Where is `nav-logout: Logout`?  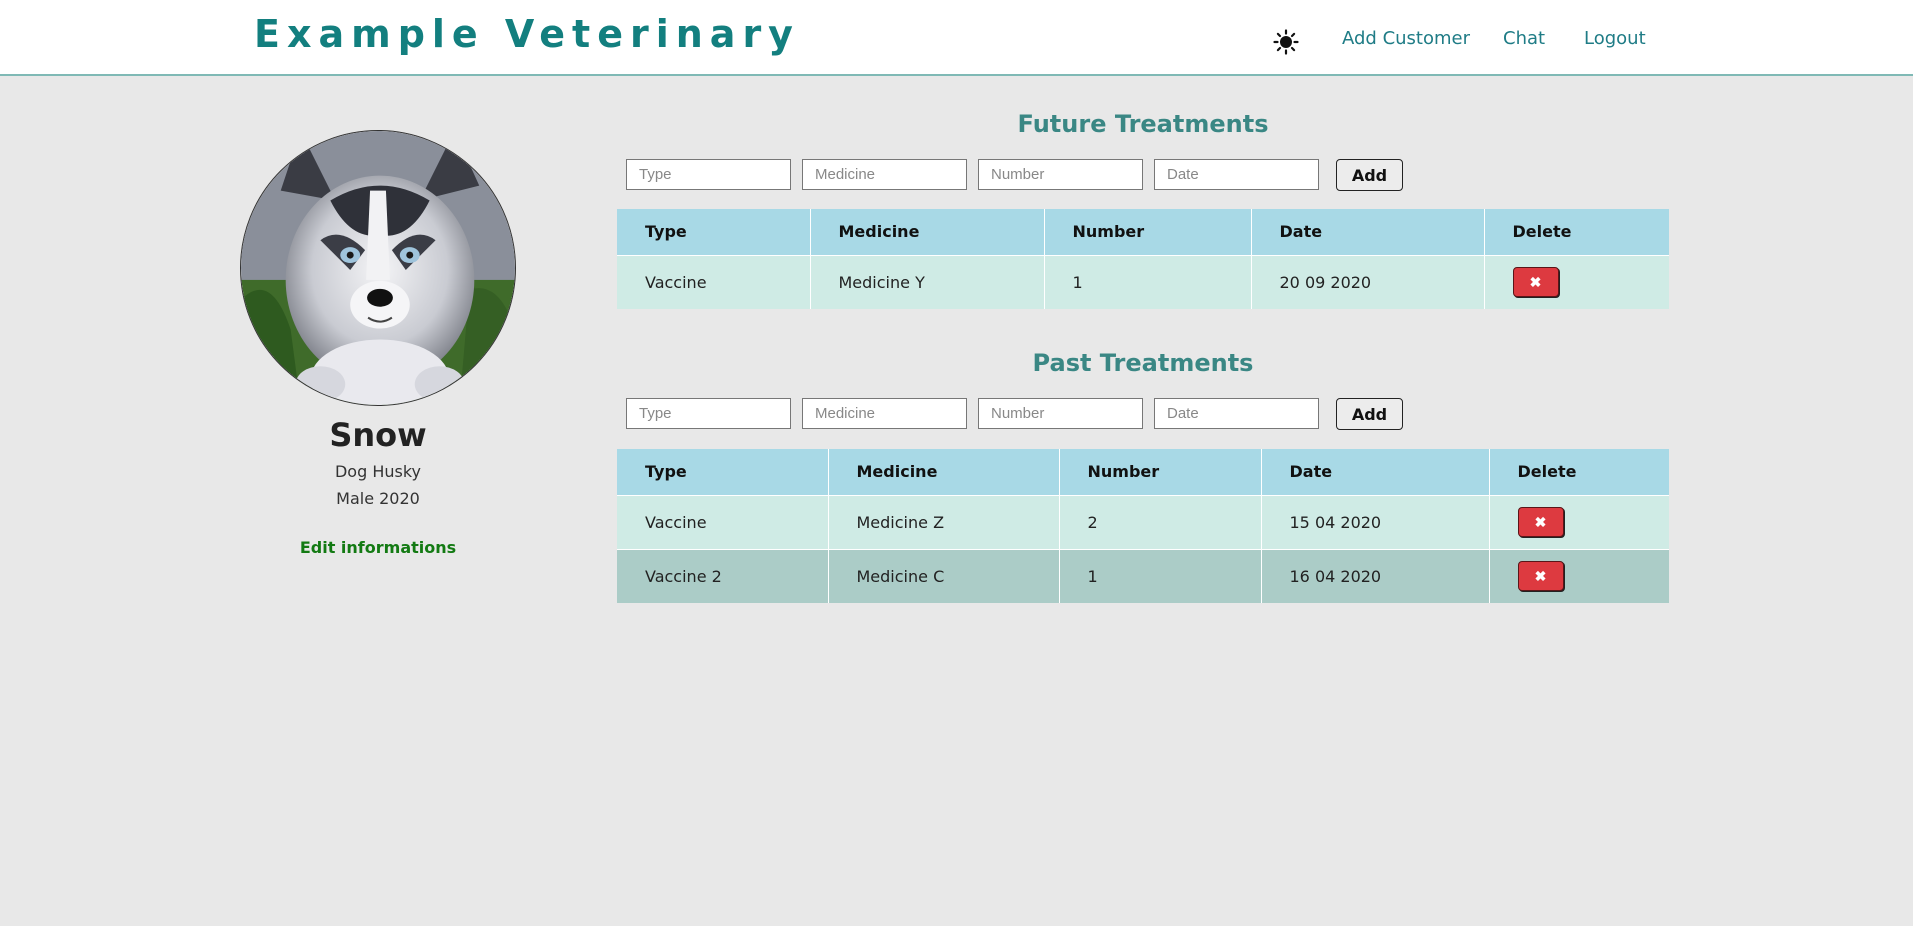 nav-logout: Logout is located at coordinates (1615, 38).